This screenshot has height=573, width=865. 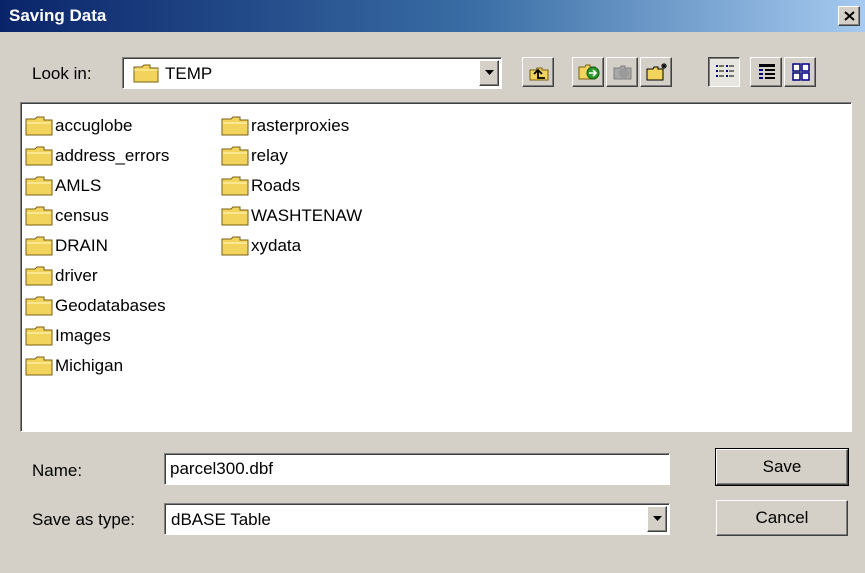 I want to click on folder-item: Images, so click(x=97, y=336).